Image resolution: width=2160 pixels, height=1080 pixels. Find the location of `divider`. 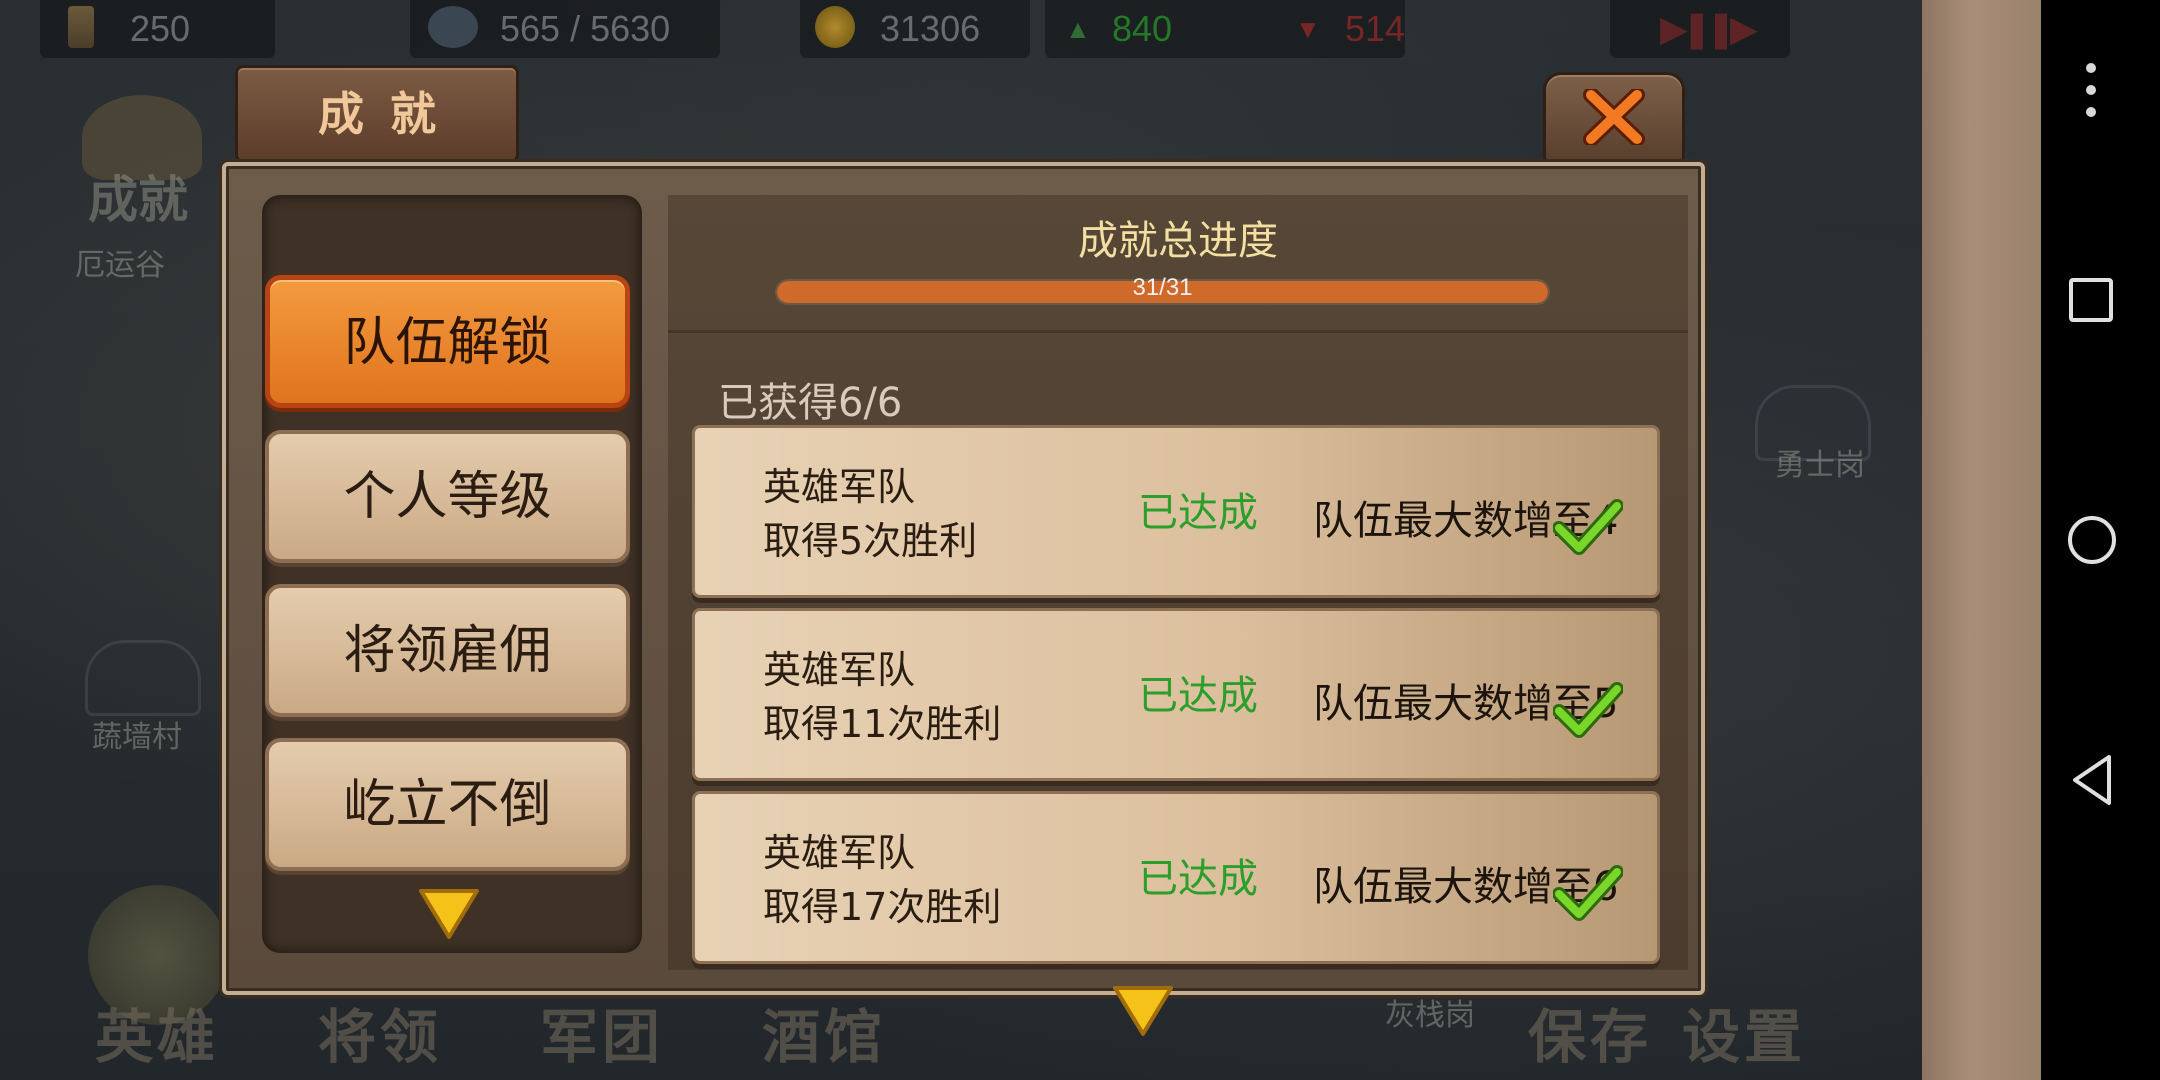

divider is located at coordinates (1178, 331).